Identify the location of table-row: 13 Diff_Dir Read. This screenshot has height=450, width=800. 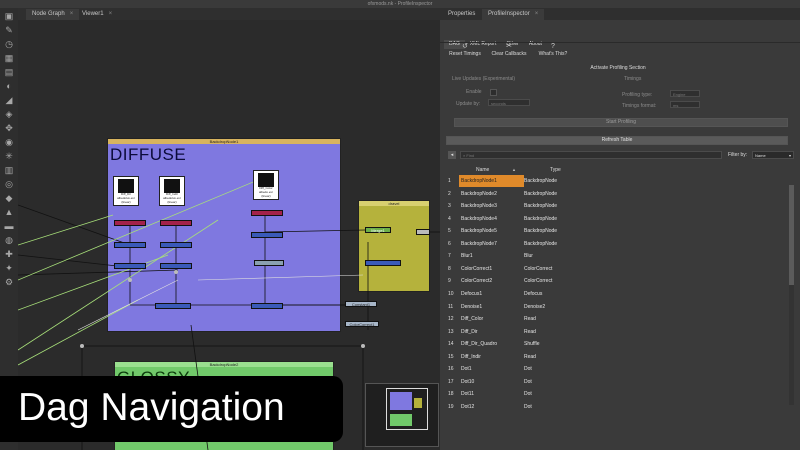
(619, 332).